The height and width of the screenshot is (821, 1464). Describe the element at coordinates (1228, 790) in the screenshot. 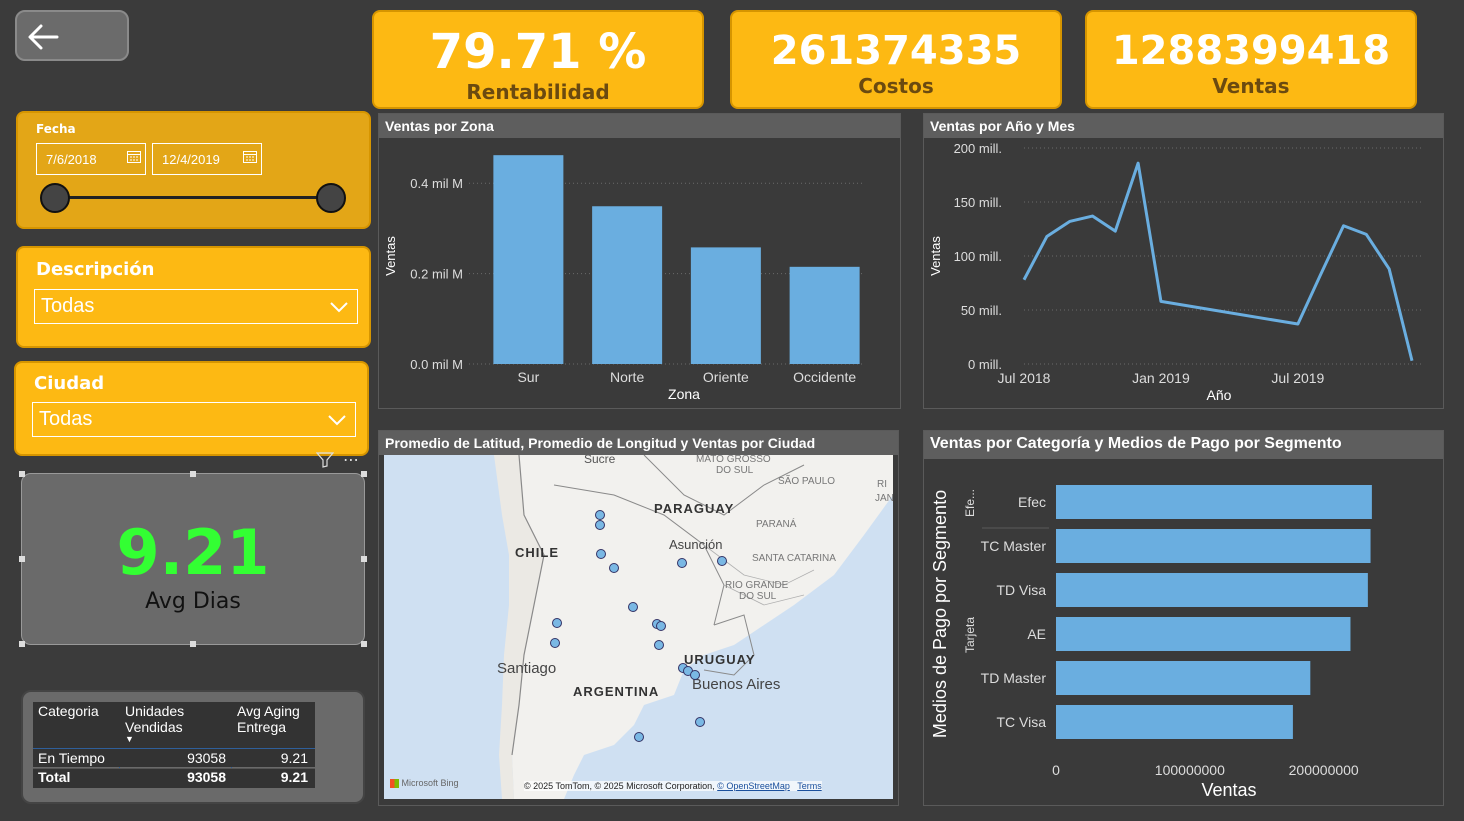

I see `x-axis-label: Ventas` at that location.